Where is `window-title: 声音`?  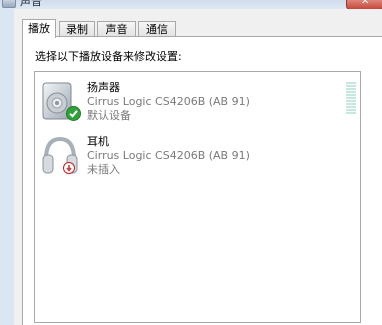 window-title: 声音 is located at coordinates (31, 4).